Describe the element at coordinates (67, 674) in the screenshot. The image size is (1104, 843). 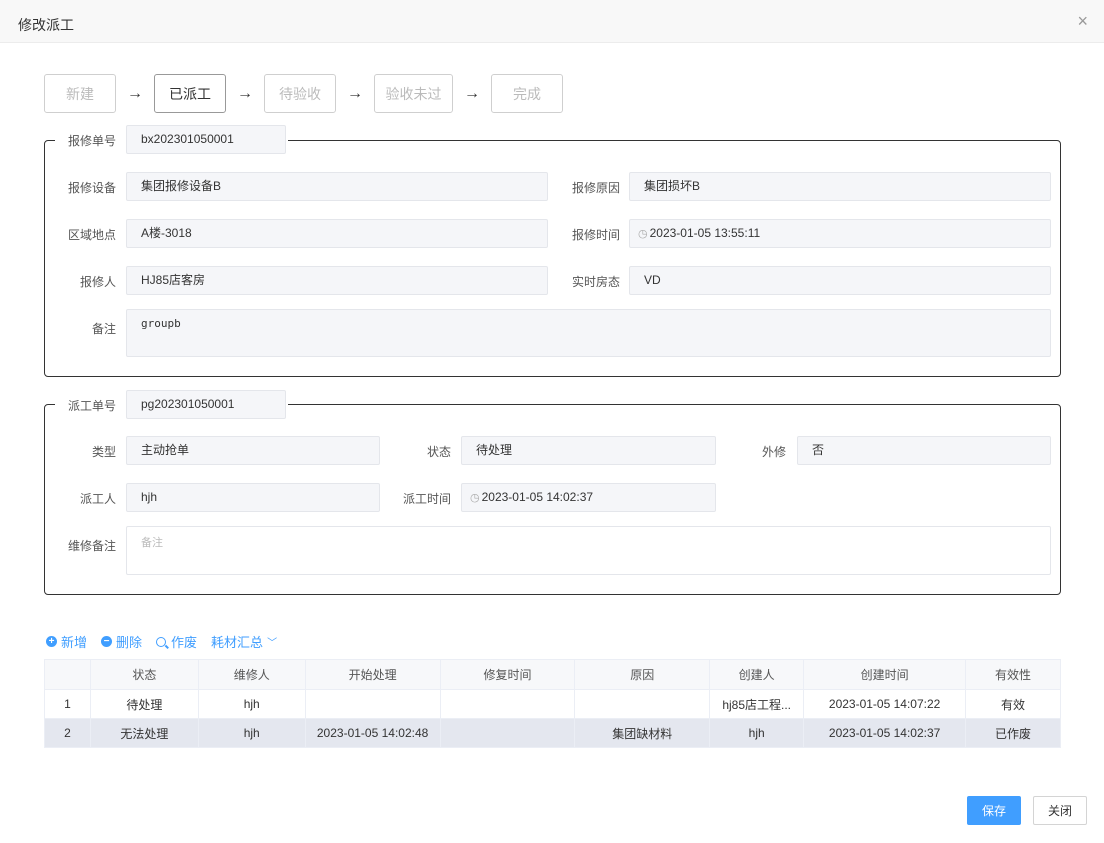
I see `column-header-index` at that location.